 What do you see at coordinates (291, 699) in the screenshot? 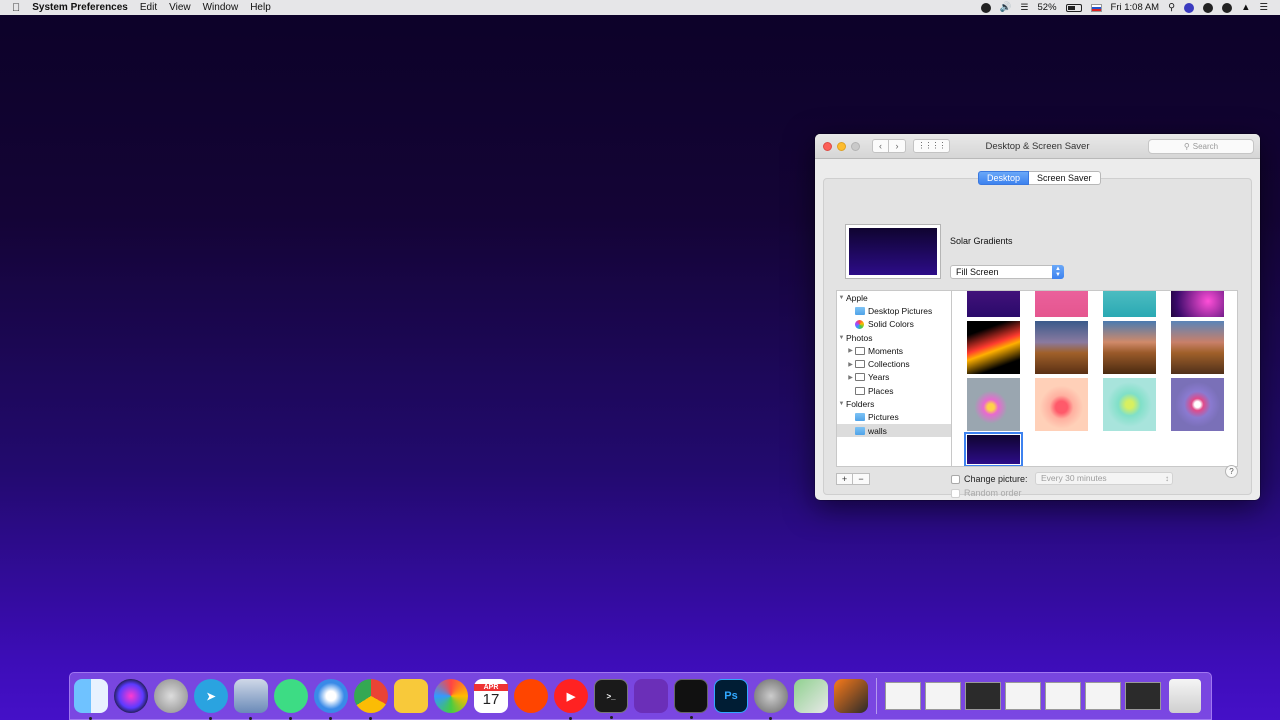
I see `android-studio-icon` at bounding box center [291, 699].